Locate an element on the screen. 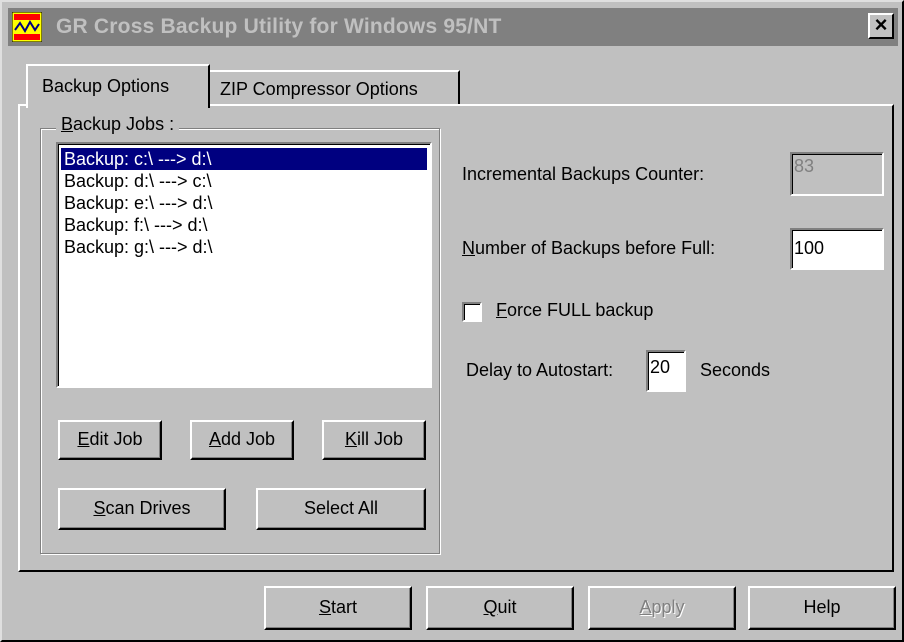 The height and width of the screenshot is (642, 904). apply-button: Apply is located at coordinates (662, 608).